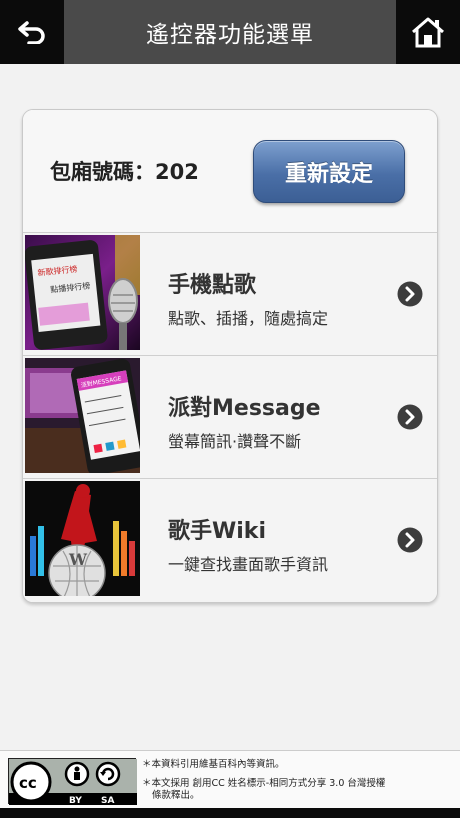 This screenshot has width=460, height=818. What do you see at coordinates (235, 441) in the screenshot?
I see `party-message-subtitle: 螢幕簡訊·讚聲不斷` at bounding box center [235, 441].